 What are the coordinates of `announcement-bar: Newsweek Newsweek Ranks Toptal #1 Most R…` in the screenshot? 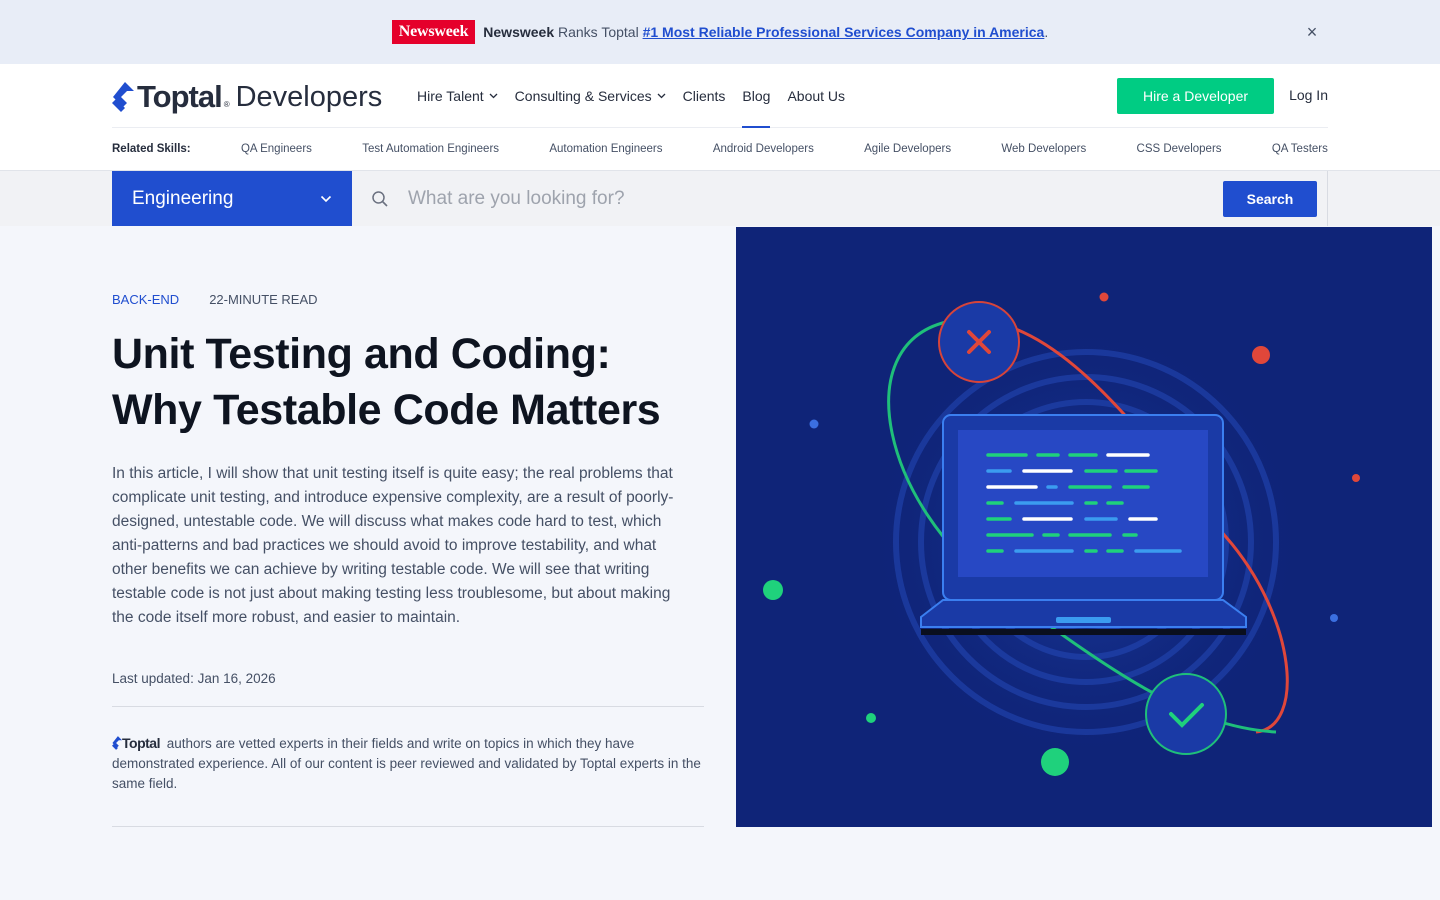 It's located at (720, 32).